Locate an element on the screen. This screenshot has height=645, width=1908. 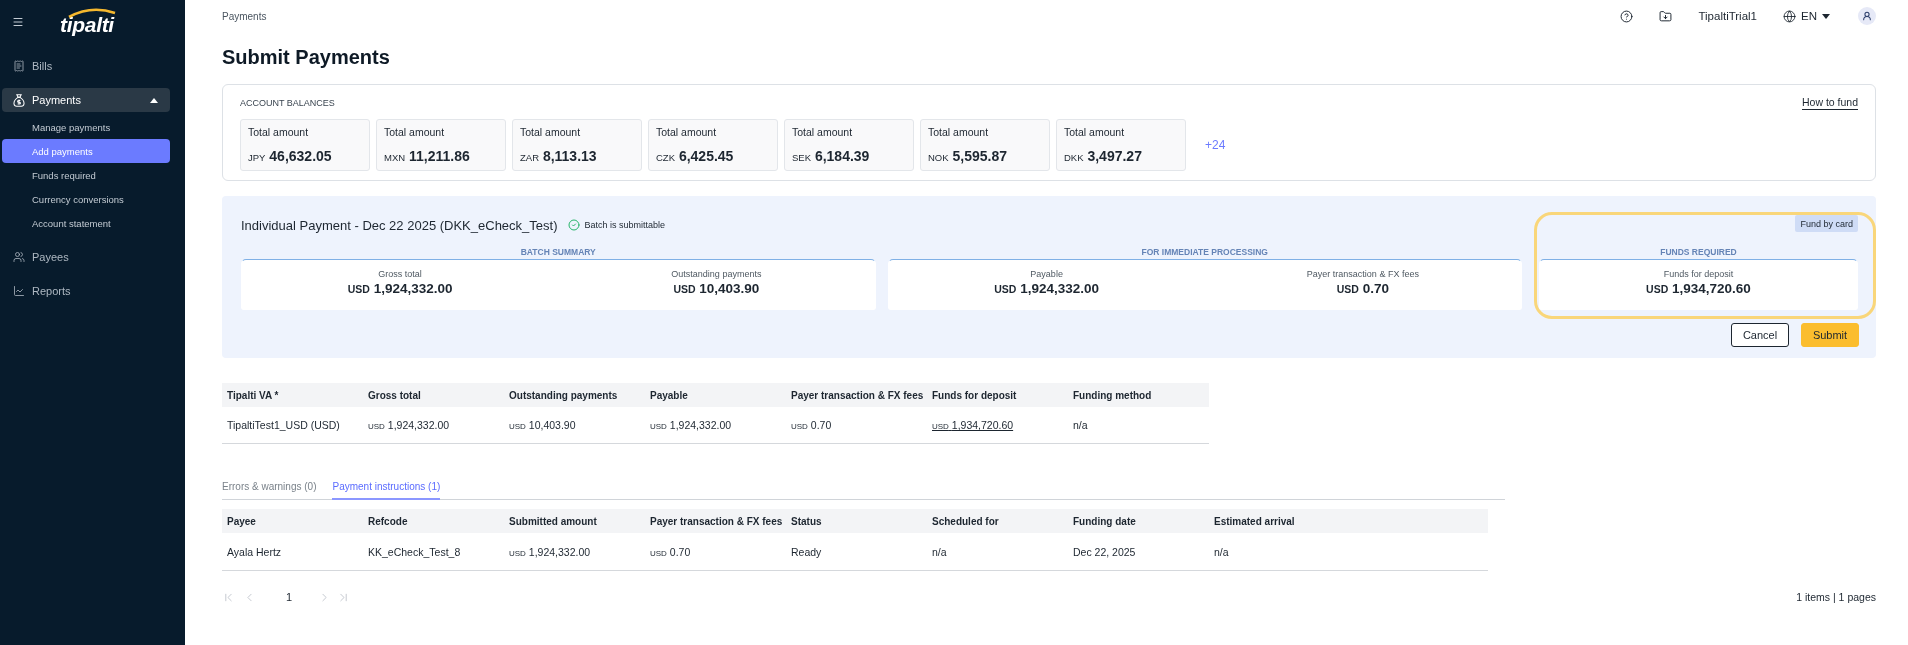
line-chart-icon is located at coordinates (19, 291).